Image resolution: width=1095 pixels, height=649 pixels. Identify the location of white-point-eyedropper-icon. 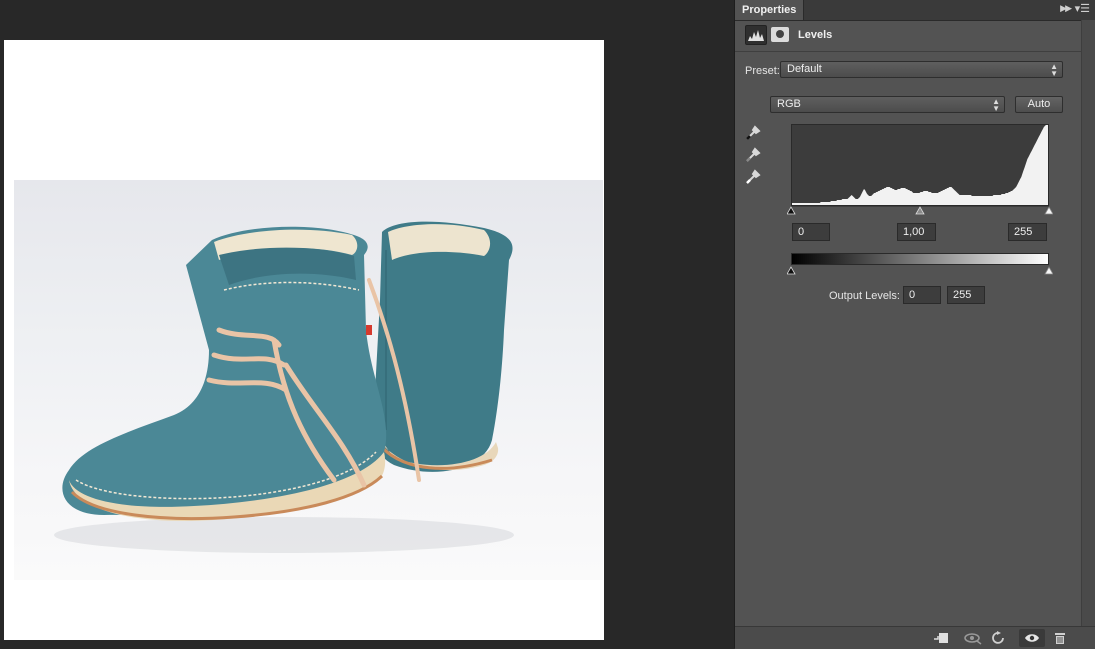
(753, 177).